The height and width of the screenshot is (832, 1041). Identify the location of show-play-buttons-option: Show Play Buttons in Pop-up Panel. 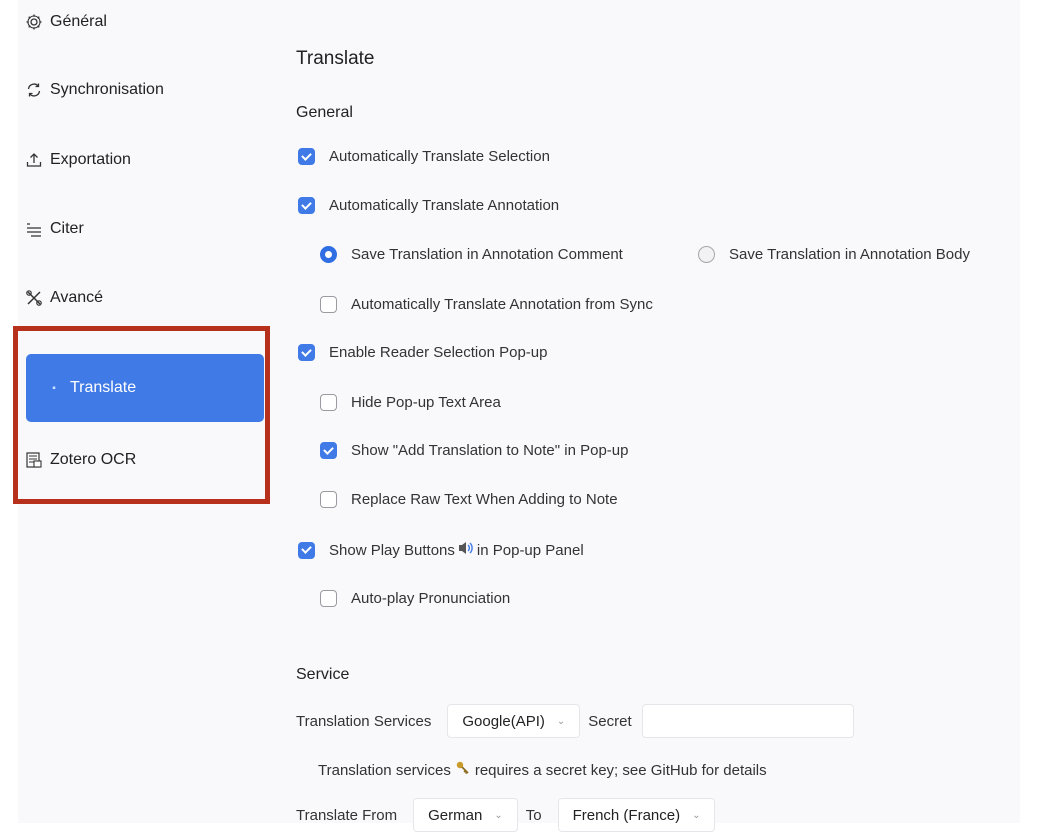
(441, 550).